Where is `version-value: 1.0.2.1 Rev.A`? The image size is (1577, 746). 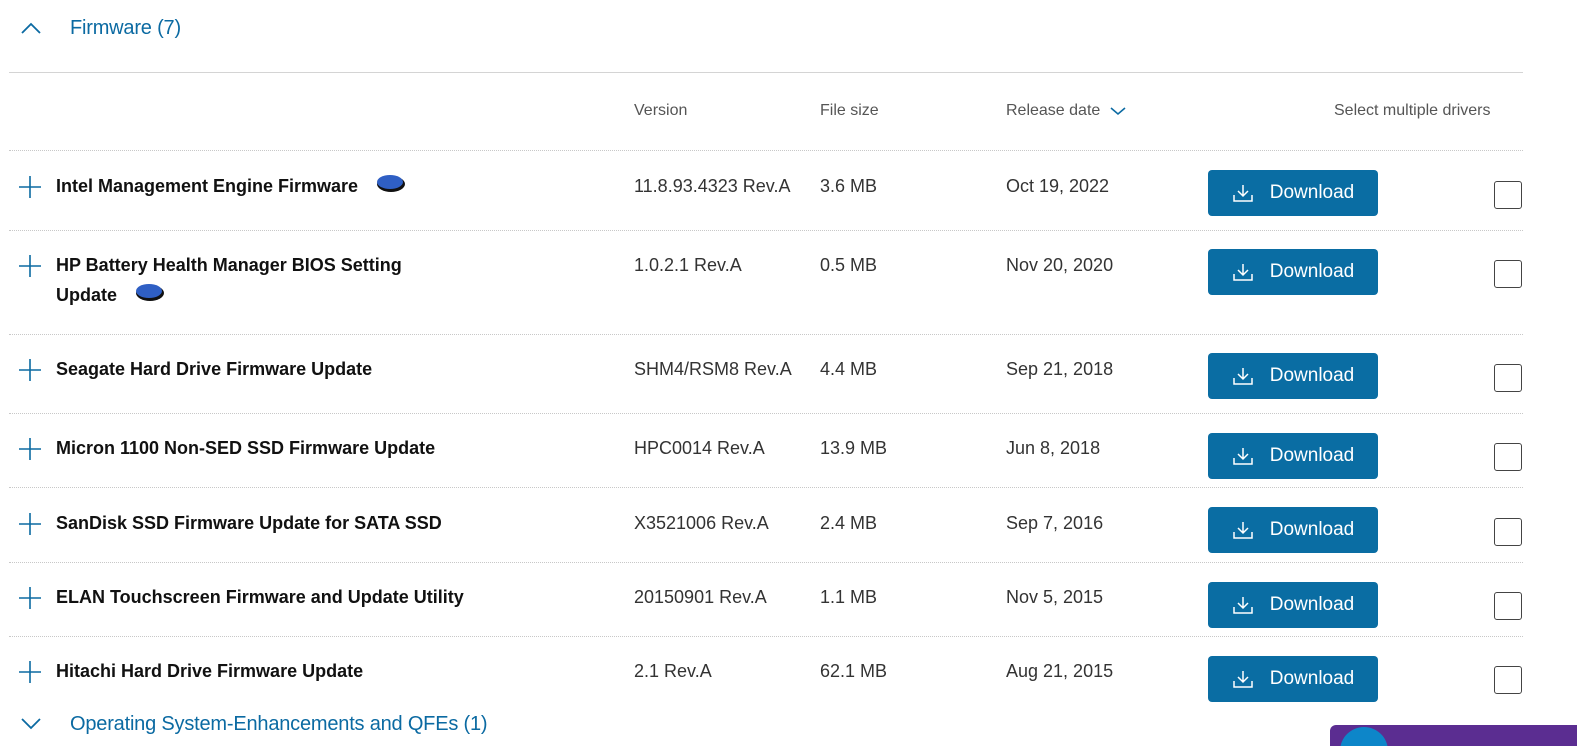 version-value: 1.0.2.1 Rev.A is located at coordinates (688, 265).